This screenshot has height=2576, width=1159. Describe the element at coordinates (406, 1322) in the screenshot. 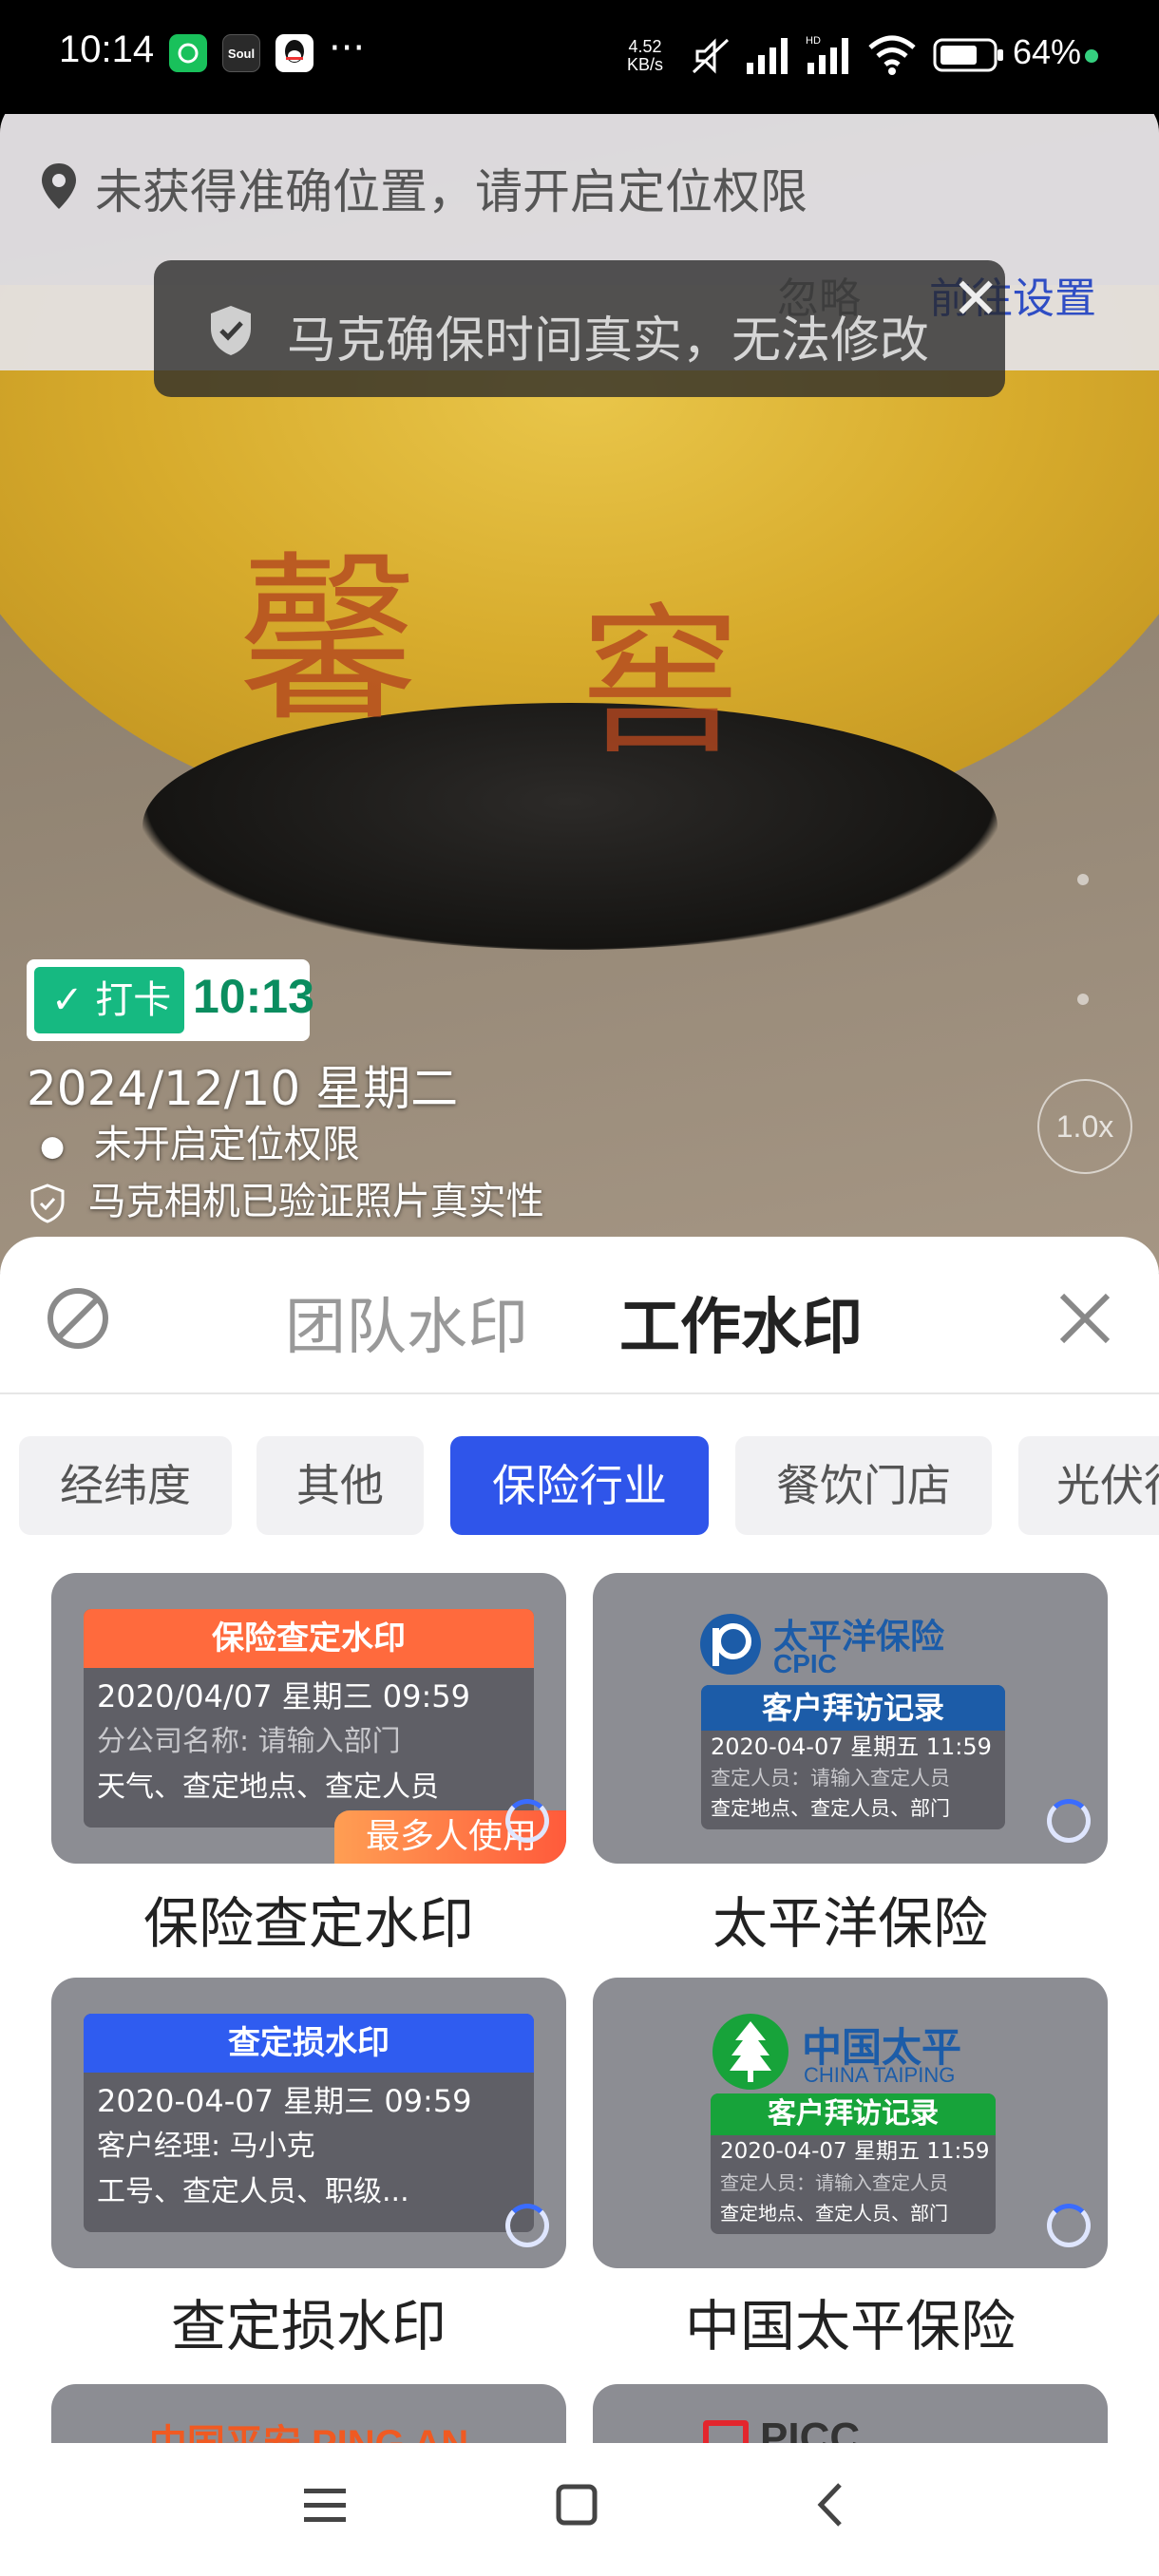

I see `tab-team-watermark: 团队水印` at that location.